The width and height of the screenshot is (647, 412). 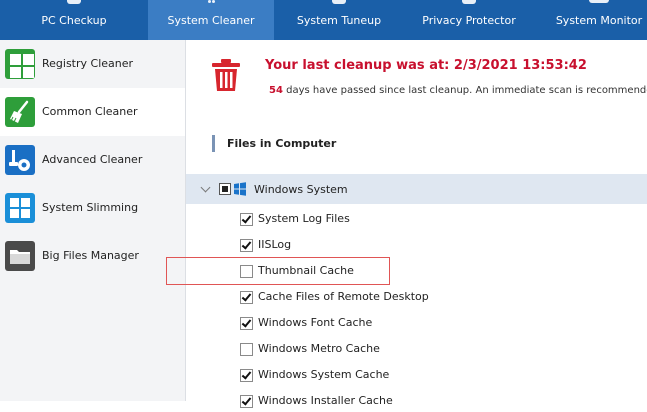 What do you see at coordinates (430, 298) in the screenshot?
I see `list-item: Cache Files of Remote Desktop` at bounding box center [430, 298].